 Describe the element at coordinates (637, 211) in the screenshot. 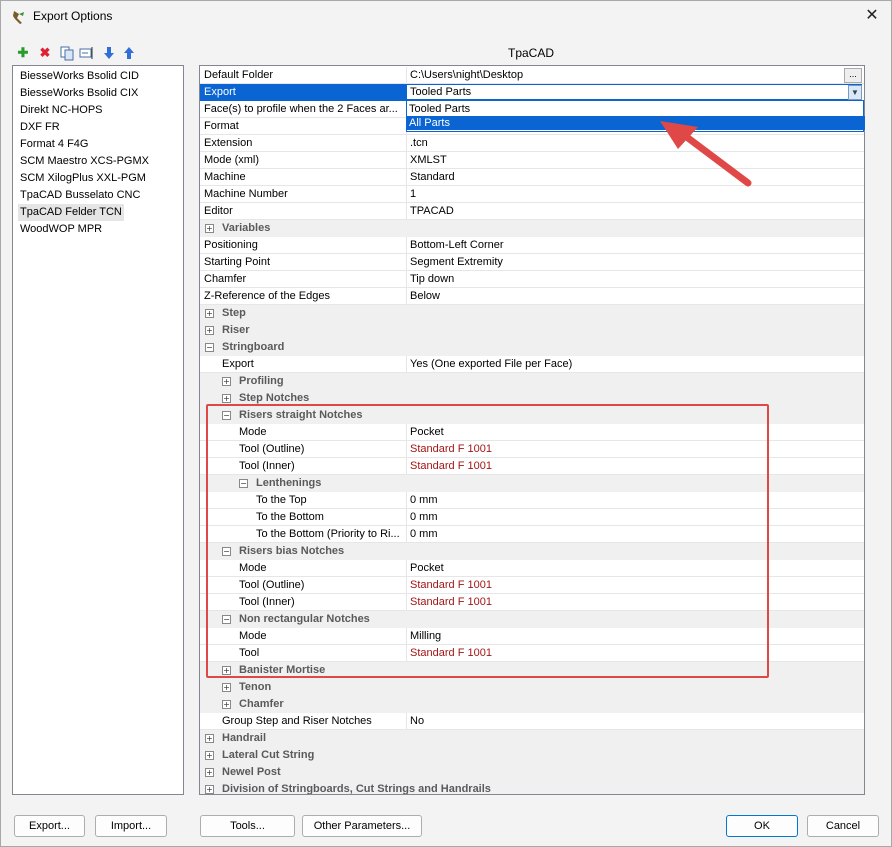

I see `property-value: TPACAD` at that location.